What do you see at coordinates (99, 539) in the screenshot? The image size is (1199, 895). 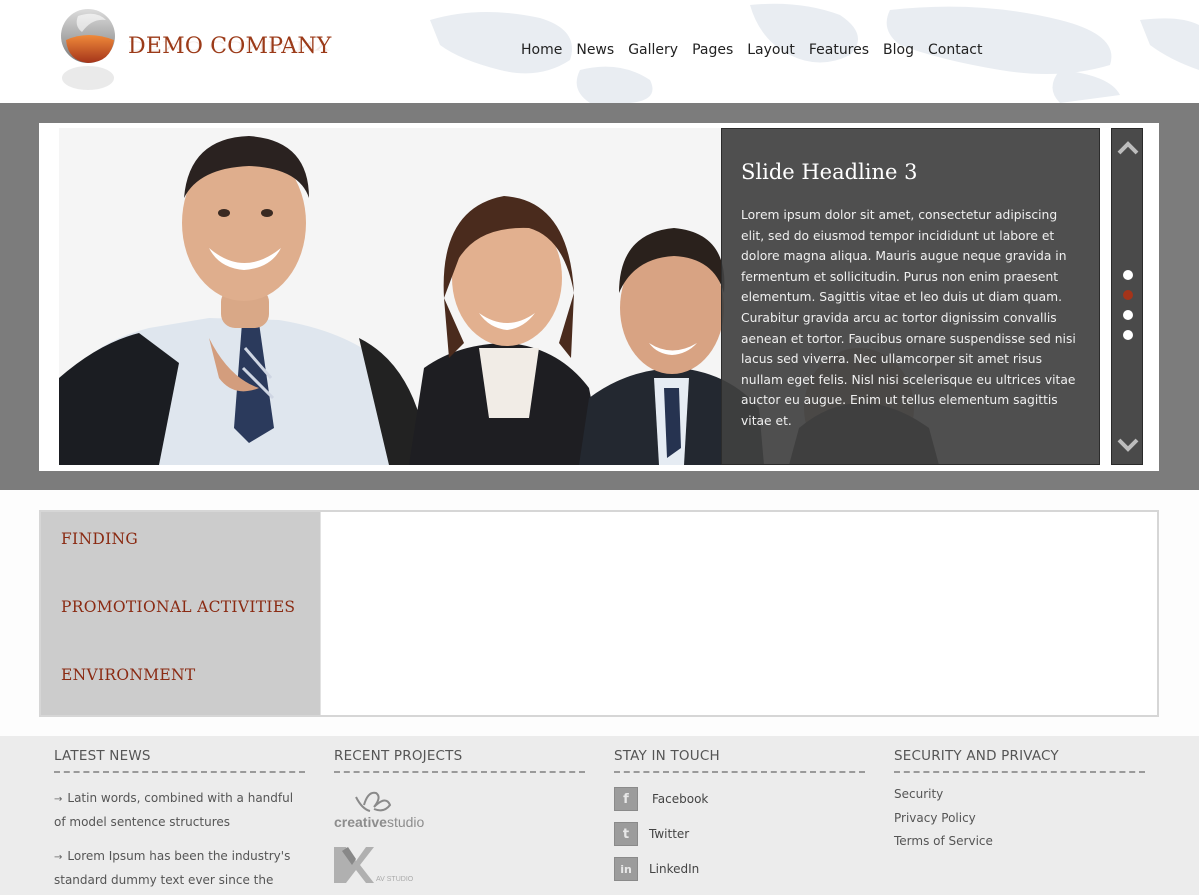 I see `tab-finding: FINDING` at bounding box center [99, 539].